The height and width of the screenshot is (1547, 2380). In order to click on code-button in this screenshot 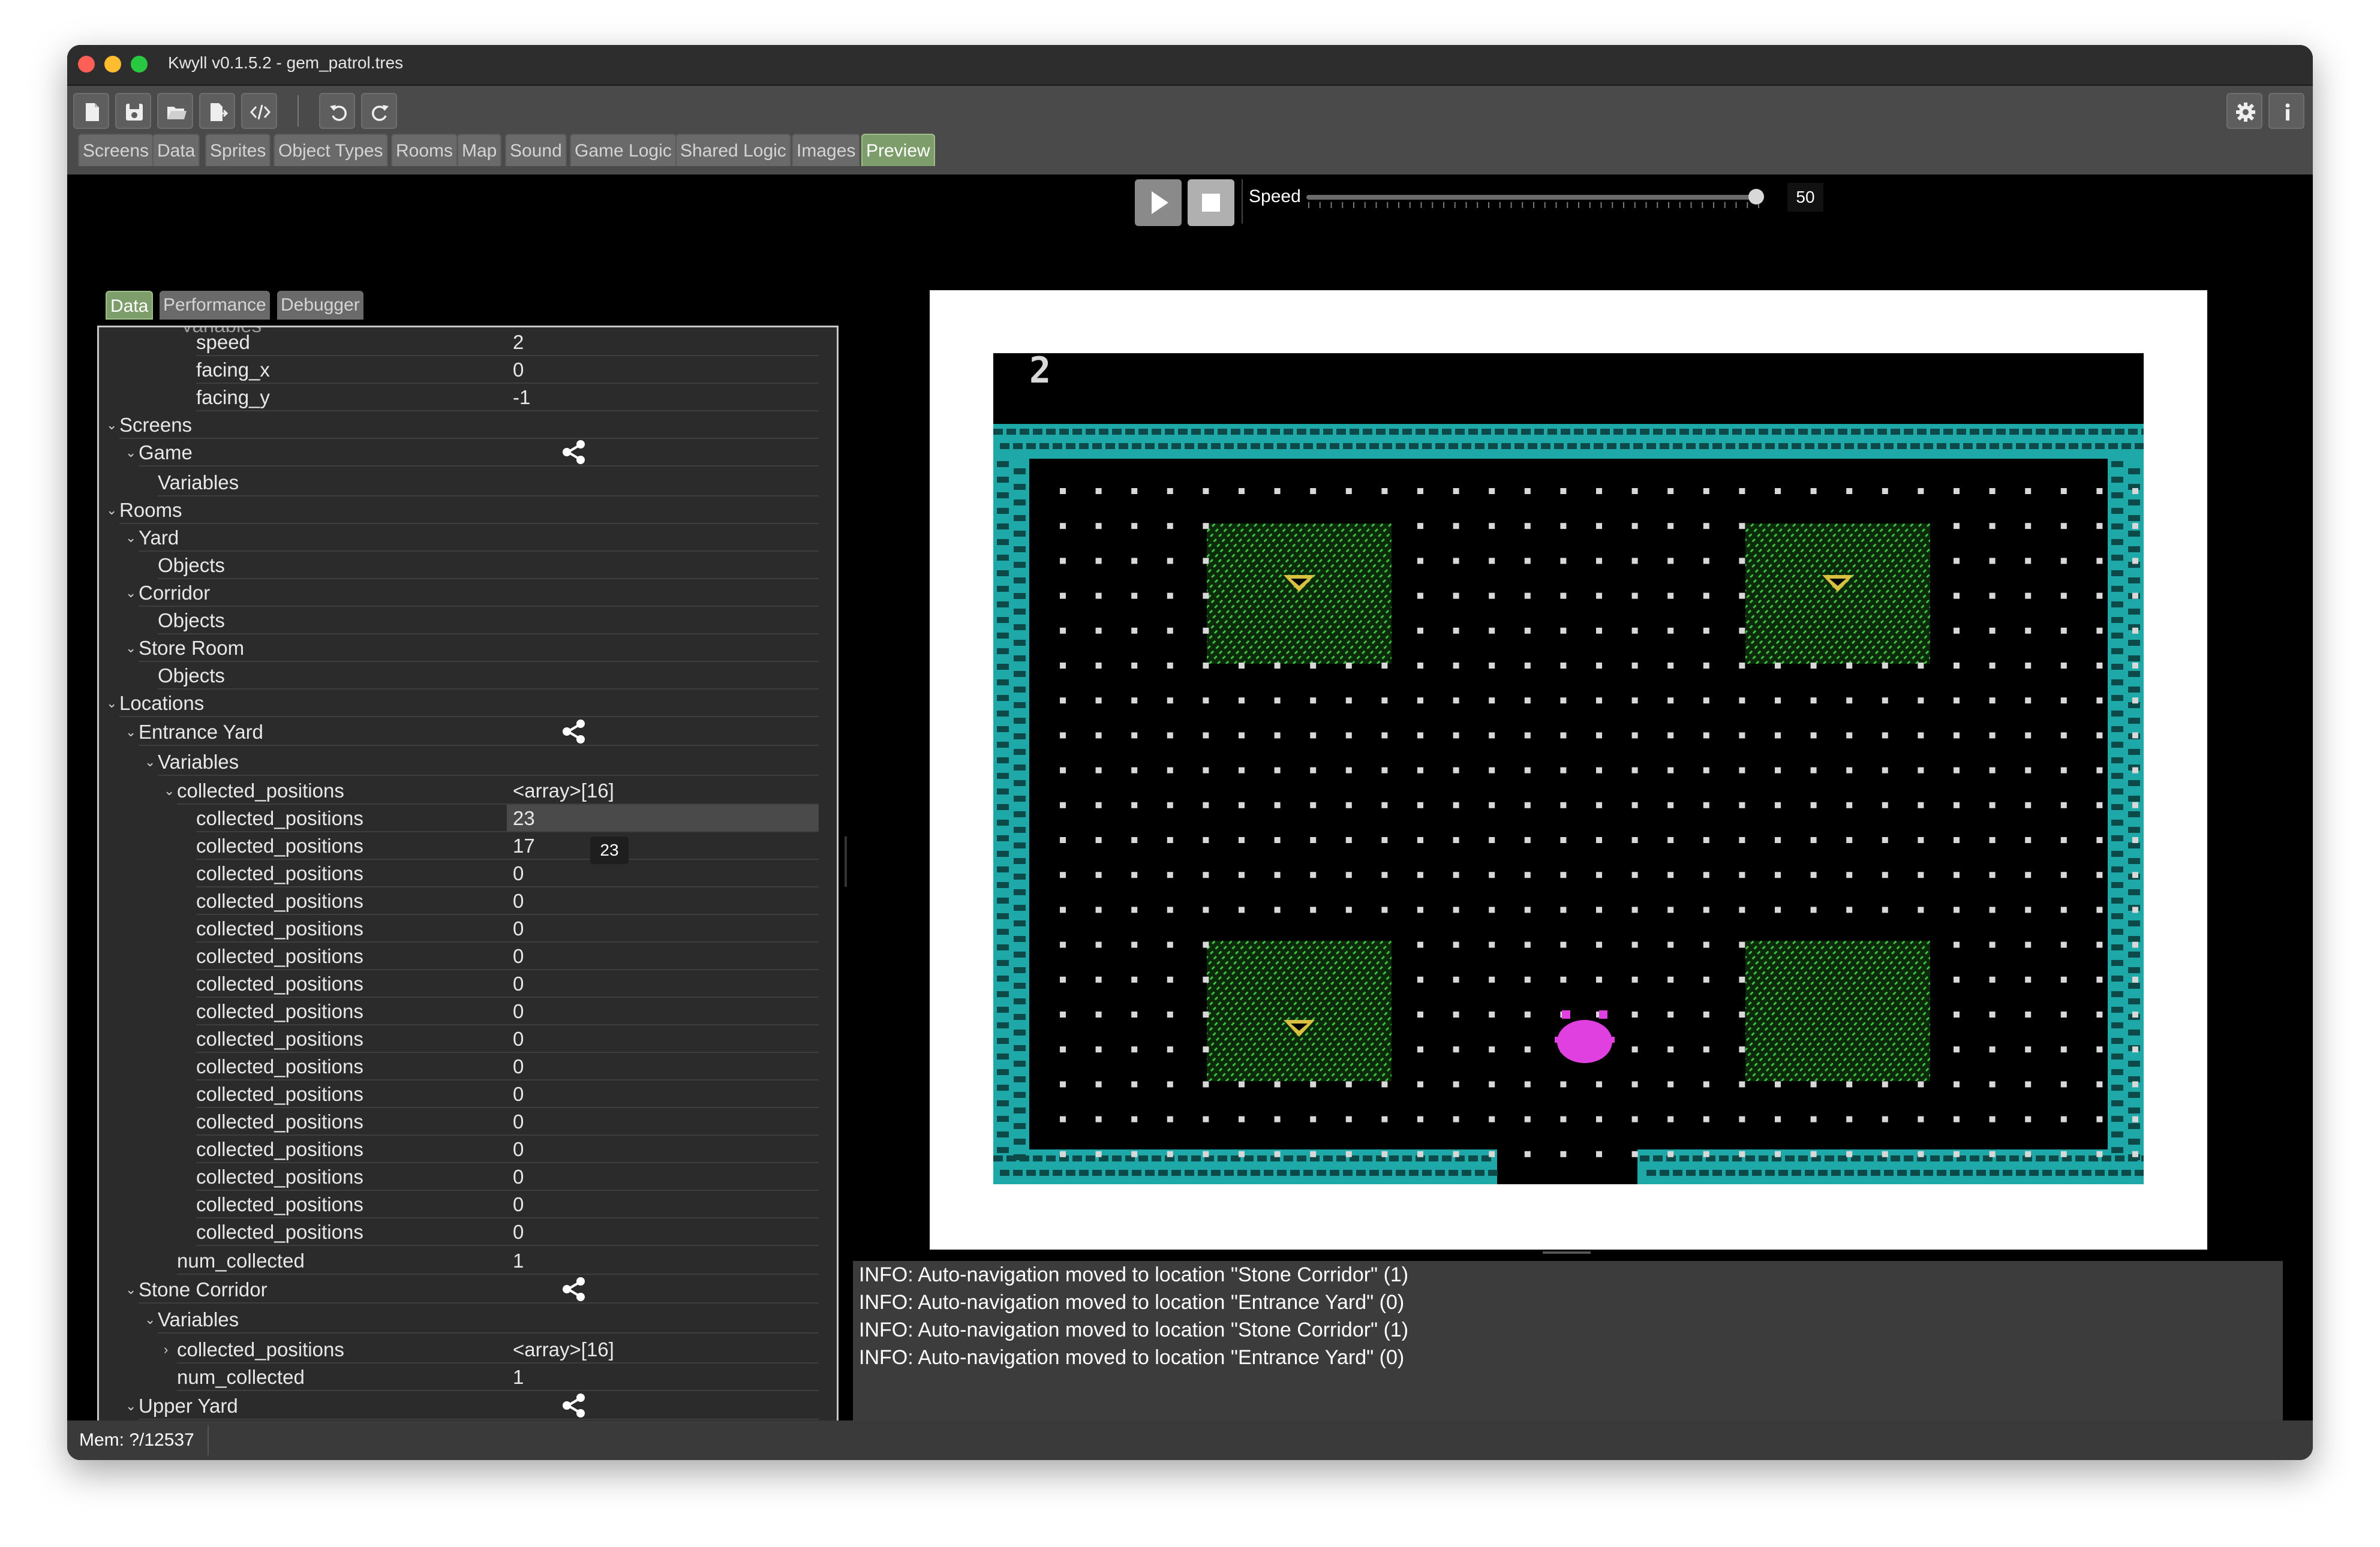, I will do `click(259, 111)`.